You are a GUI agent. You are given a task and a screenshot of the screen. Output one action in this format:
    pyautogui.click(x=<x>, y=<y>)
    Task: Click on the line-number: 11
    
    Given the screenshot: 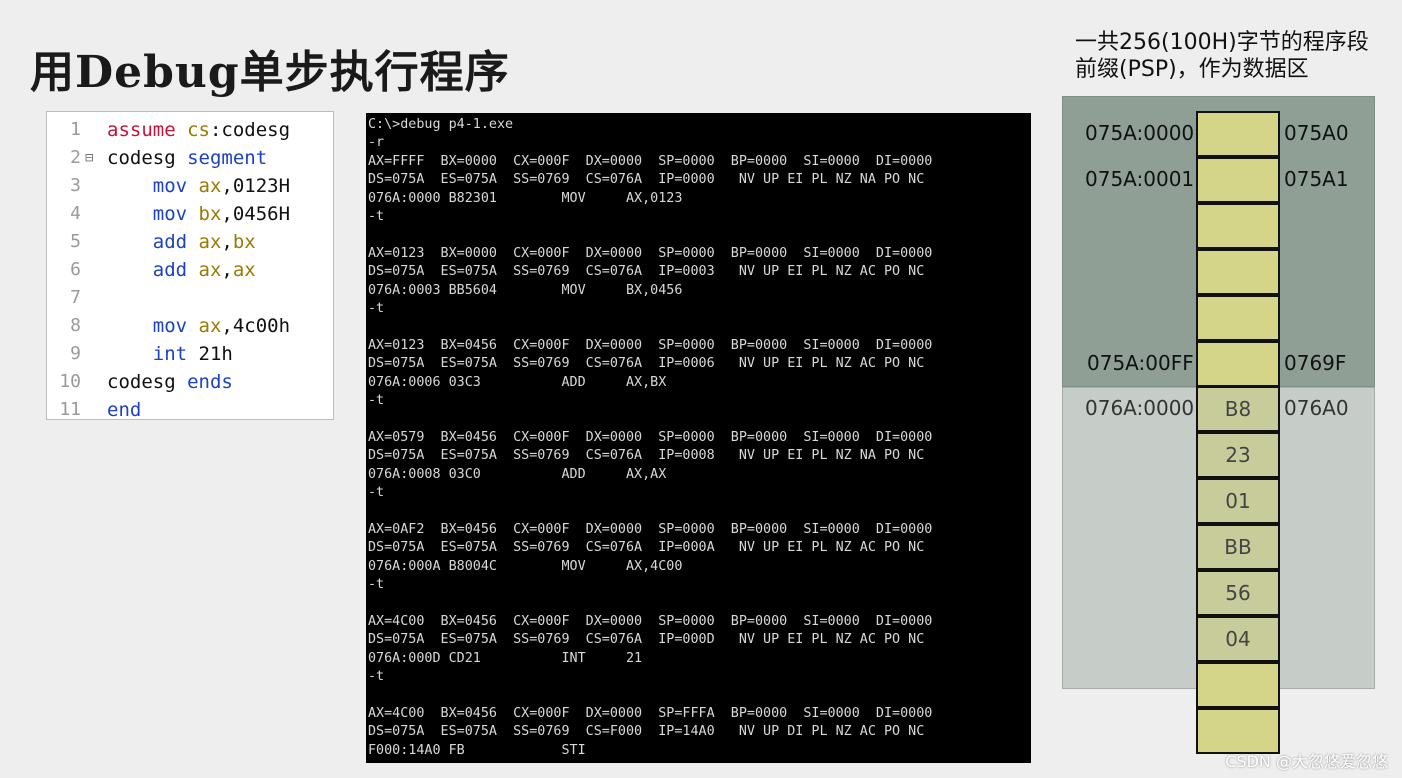 What is the action you would take?
    pyautogui.click(x=70, y=409)
    